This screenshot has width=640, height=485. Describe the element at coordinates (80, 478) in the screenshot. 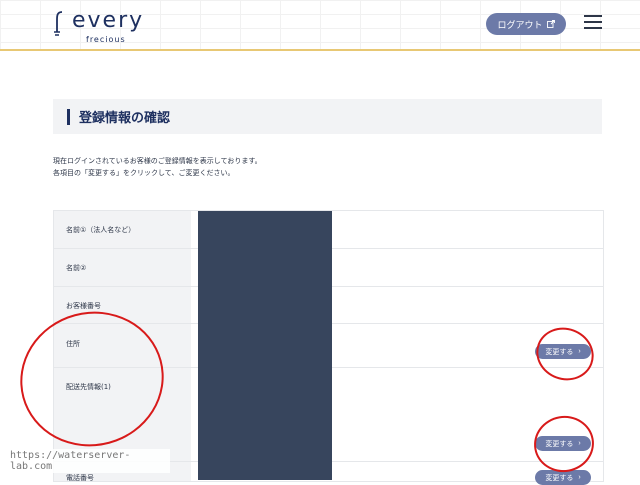

I see `table-row-label: 電話番号` at that location.